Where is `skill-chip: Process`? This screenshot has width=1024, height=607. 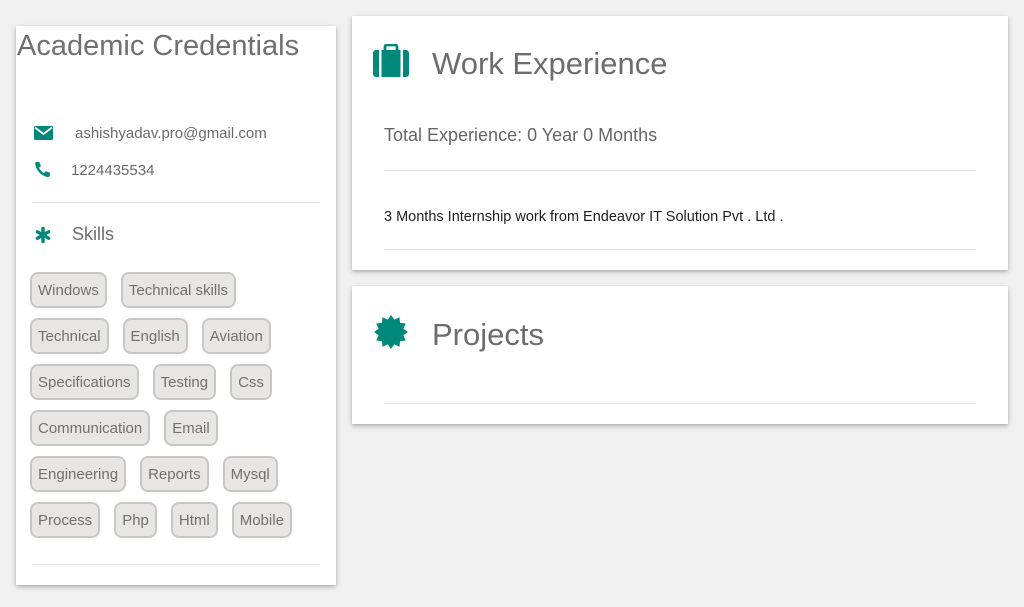 skill-chip: Process is located at coordinates (65, 520).